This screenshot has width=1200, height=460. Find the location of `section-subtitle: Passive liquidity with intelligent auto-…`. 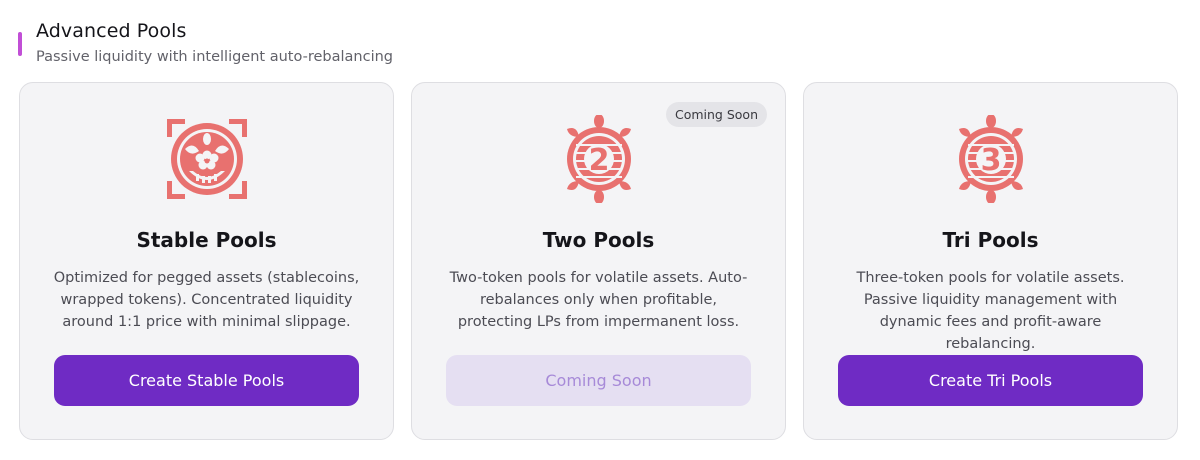

section-subtitle: Passive liquidity with intelligent auto-… is located at coordinates (214, 57).